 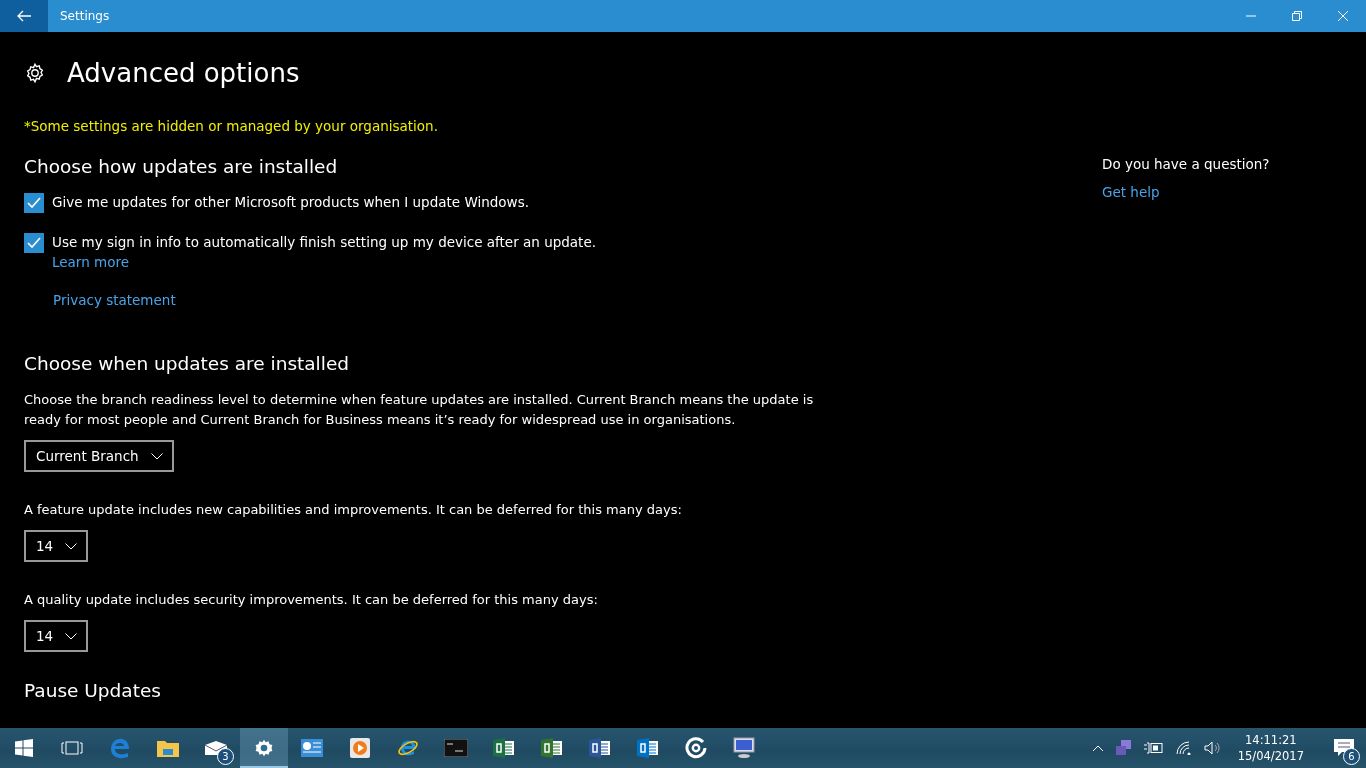 I want to click on chevron-up-icon, so click(x=1097, y=748).